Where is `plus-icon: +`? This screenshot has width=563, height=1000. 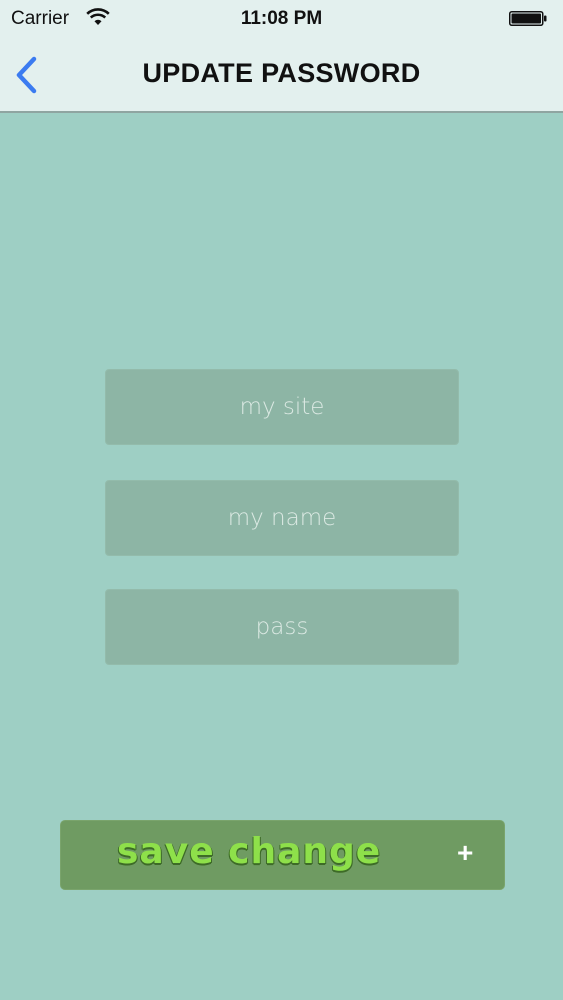
plus-icon: + is located at coordinates (465, 852).